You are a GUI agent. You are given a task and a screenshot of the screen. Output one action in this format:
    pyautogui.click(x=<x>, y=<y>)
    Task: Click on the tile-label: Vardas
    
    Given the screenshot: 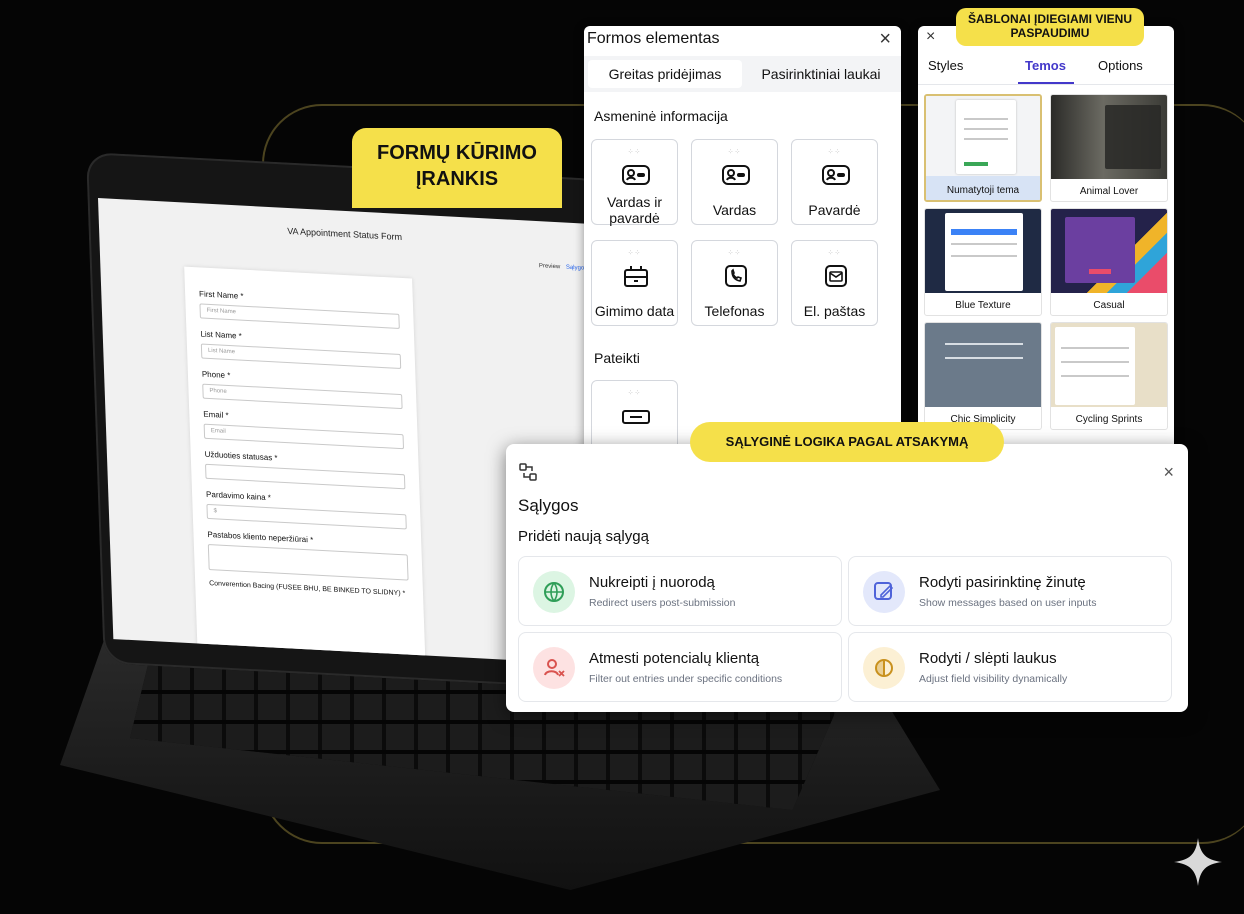 What is the action you would take?
    pyautogui.click(x=734, y=210)
    